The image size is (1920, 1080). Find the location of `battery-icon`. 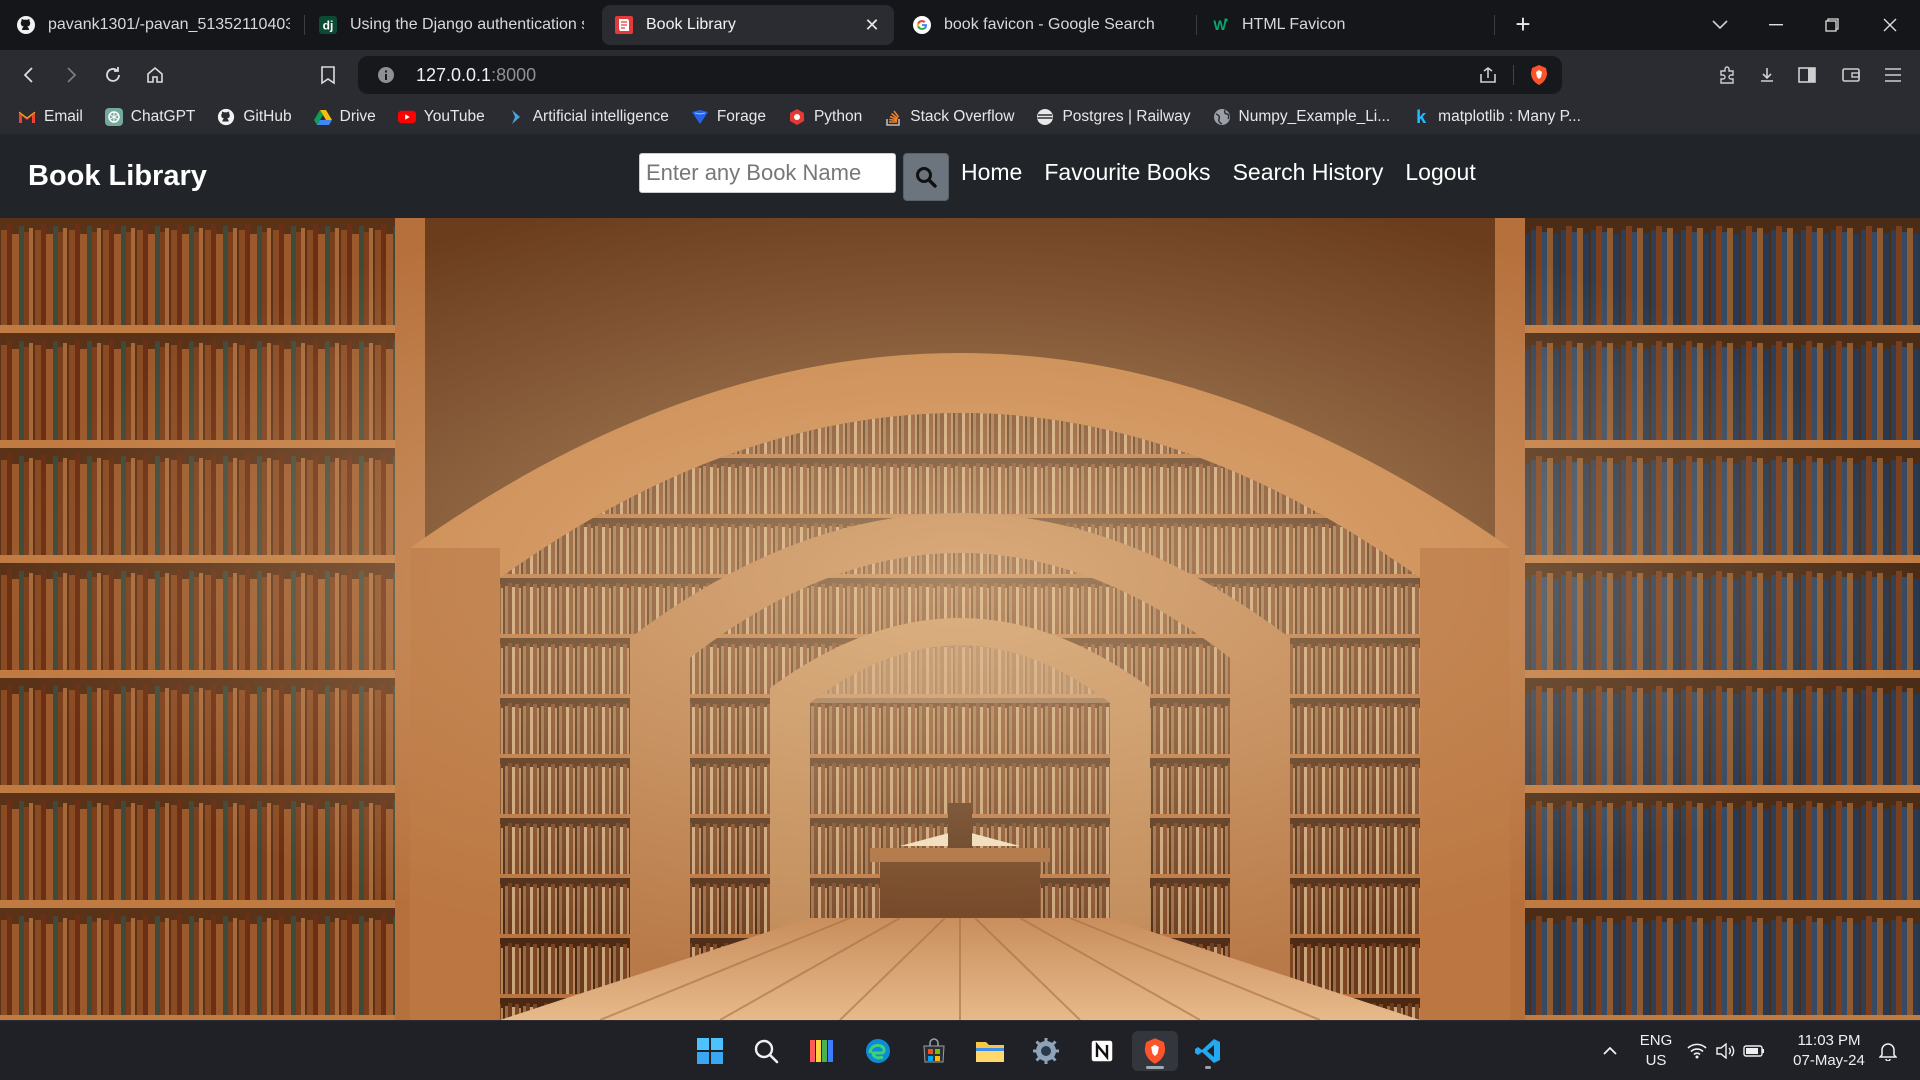

battery-icon is located at coordinates (1754, 1051).